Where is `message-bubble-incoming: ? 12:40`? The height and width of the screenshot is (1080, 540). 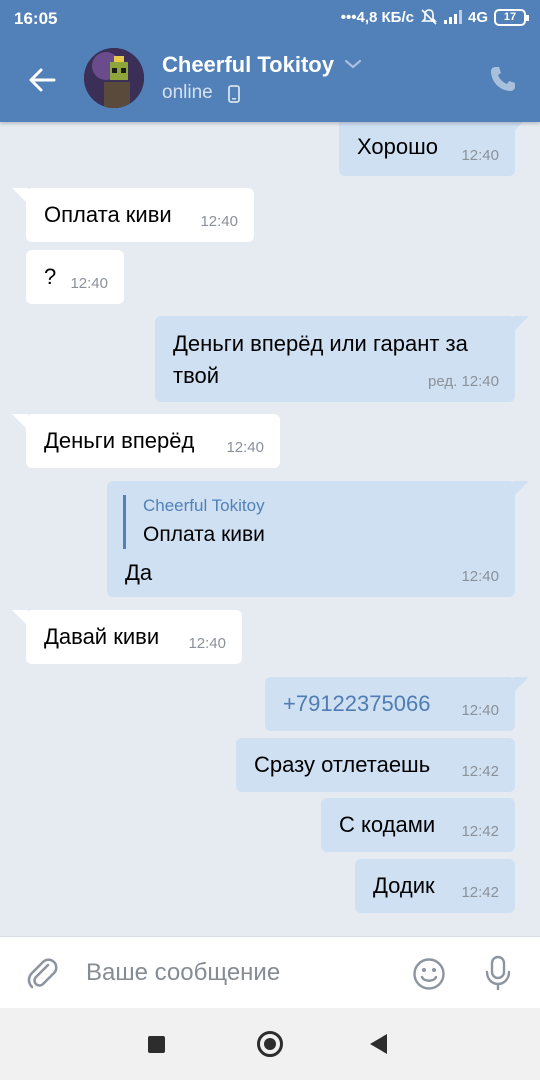 message-bubble-incoming: ? 12:40 is located at coordinates (75, 277).